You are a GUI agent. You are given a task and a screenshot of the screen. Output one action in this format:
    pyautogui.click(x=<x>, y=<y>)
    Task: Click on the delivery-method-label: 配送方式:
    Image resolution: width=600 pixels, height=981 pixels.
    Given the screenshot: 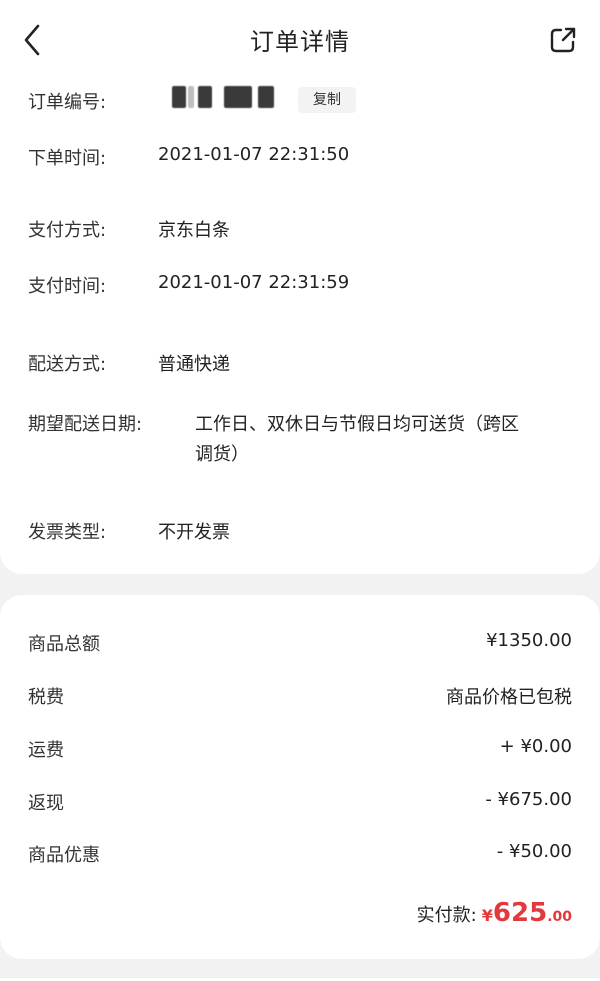 What is the action you would take?
    pyautogui.click(x=67, y=364)
    